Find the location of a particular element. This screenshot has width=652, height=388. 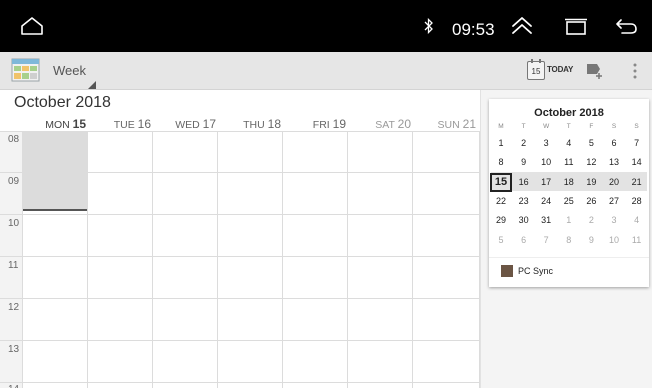

today-day-icon: 15 is located at coordinates (536, 69).